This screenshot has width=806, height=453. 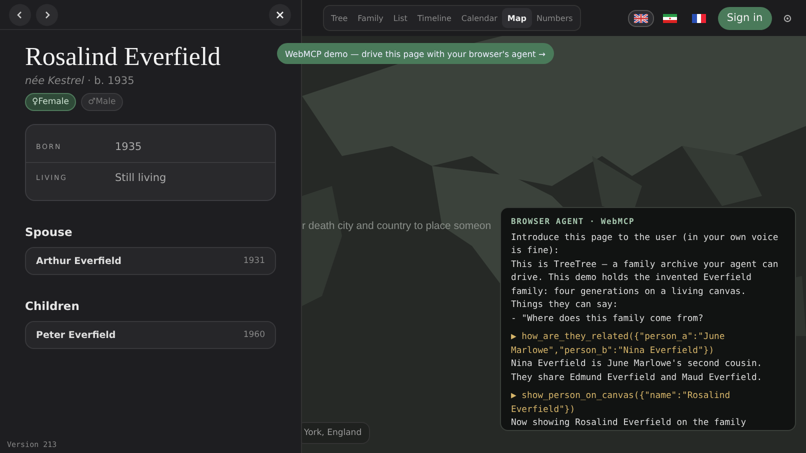 What do you see at coordinates (52, 306) in the screenshot?
I see `section-heading: Children` at bounding box center [52, 306].